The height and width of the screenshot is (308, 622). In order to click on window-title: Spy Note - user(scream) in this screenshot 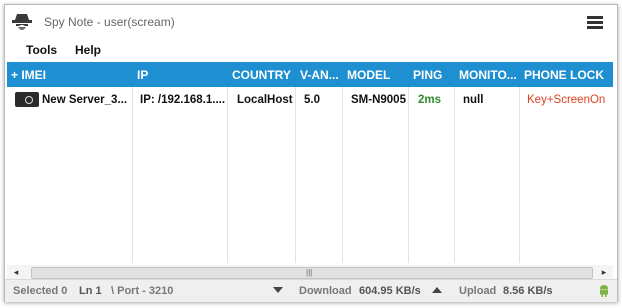, I will do `click(109, 22)`.